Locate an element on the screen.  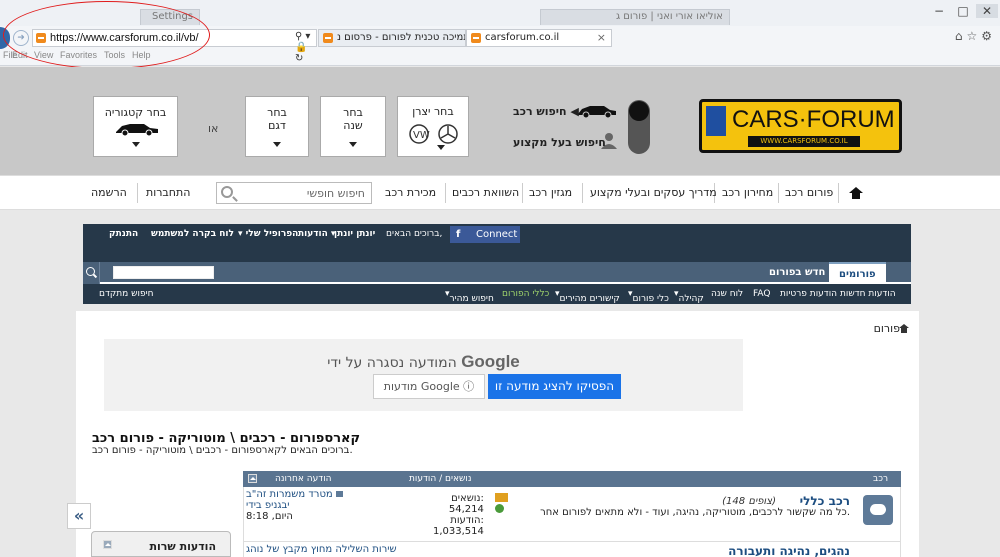
nav-business-guide: מדריך עסקים ובעלי מקצוע is located at coordinates (653, 193).